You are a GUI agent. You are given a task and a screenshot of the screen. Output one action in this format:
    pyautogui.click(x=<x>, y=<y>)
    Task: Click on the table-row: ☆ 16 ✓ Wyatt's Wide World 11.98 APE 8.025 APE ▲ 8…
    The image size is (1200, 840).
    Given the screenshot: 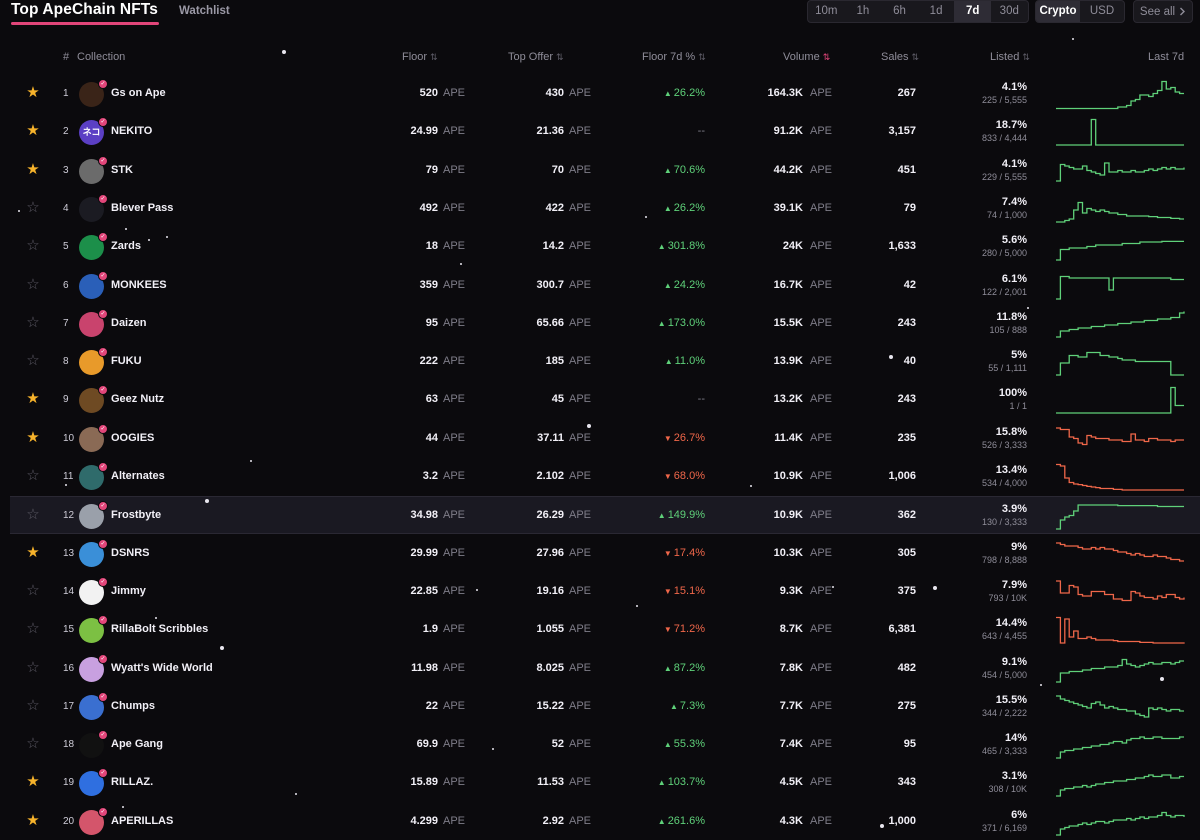 What is the action you would take?
    pyautogui.click(x=605, y=669)
    